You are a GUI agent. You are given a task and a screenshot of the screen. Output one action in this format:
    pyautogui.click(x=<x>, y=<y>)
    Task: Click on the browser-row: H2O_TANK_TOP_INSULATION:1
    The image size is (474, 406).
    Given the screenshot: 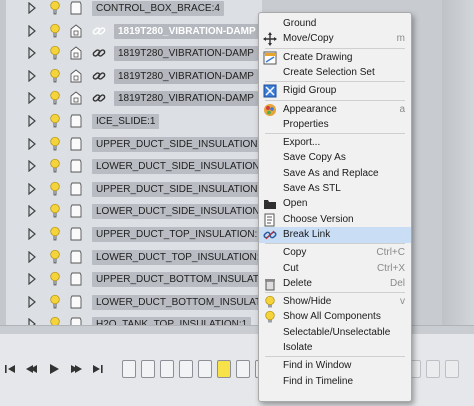 What is the action you would take?
    pyautogui.click(x=131, y=319)
    